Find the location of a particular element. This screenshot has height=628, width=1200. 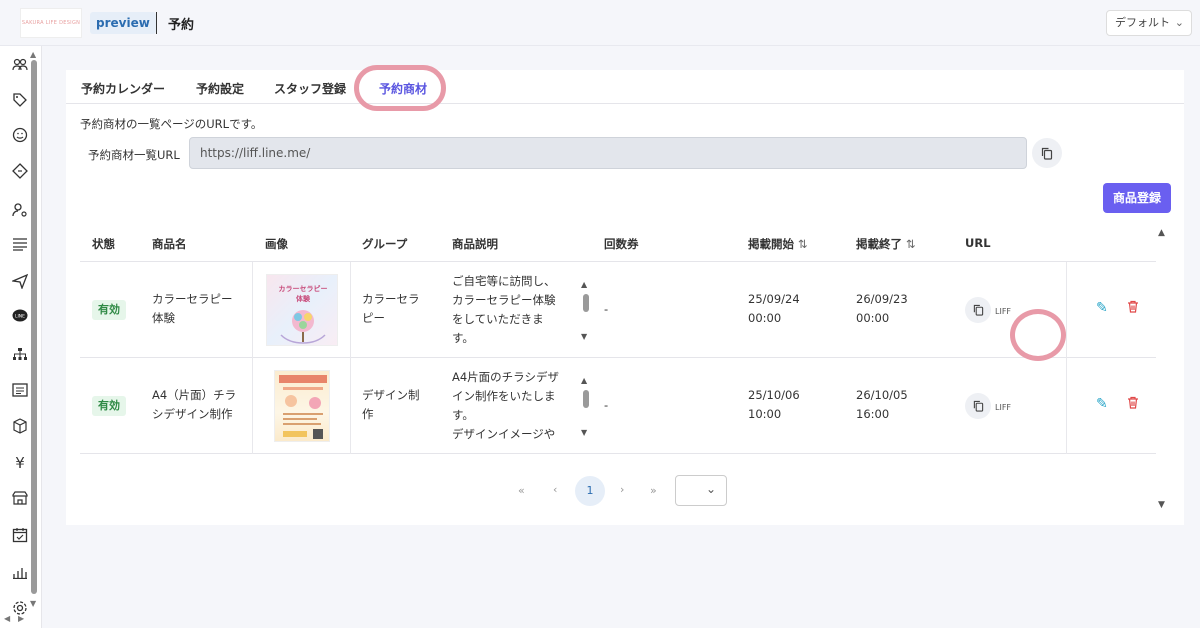

register-product-button: 商品登録 is located at coordinates (1137, 198).